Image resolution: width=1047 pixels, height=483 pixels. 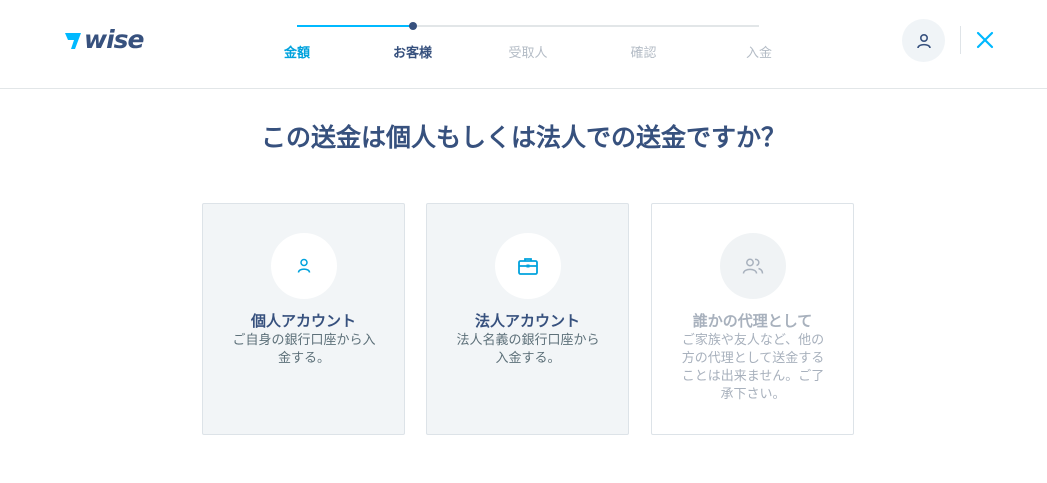 What do you see at coordinates (528, 53) in the screenshot?
I see `step-recipient: 受取人` at bounding box center [528, 53].